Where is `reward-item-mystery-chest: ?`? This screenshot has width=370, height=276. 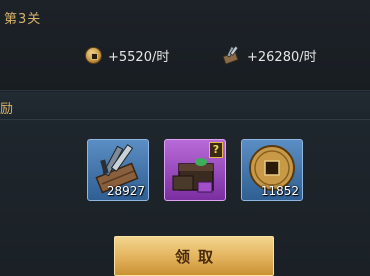
reward-item-mystery-chest: ? is located at coordinates (195, 170).